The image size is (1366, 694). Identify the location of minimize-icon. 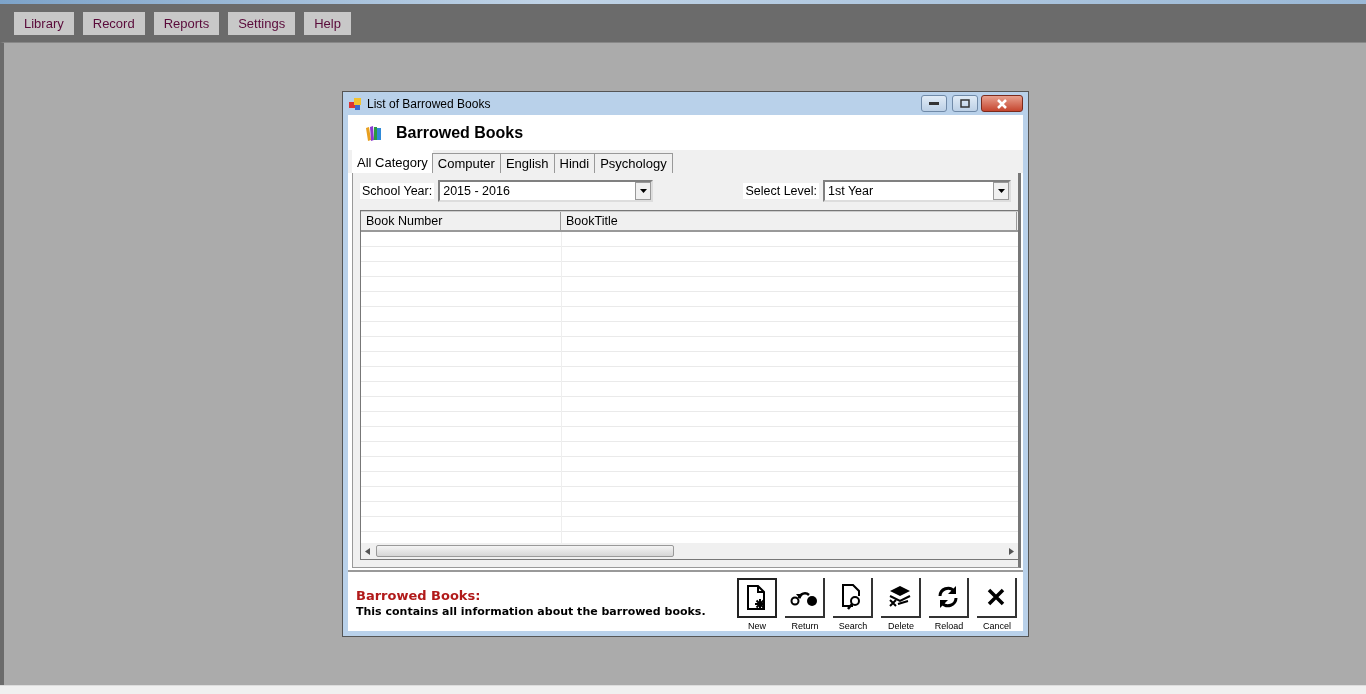
(934, 103).